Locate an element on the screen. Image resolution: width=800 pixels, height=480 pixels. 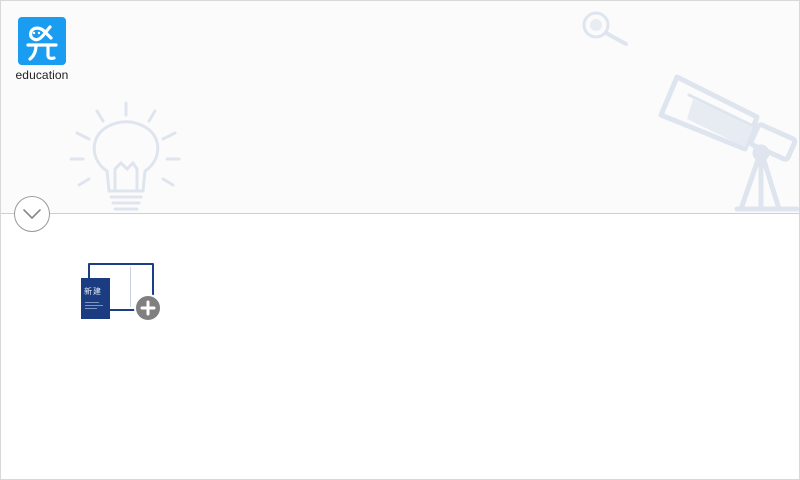
lightbulb-icon is located at coordinates (125, 156).